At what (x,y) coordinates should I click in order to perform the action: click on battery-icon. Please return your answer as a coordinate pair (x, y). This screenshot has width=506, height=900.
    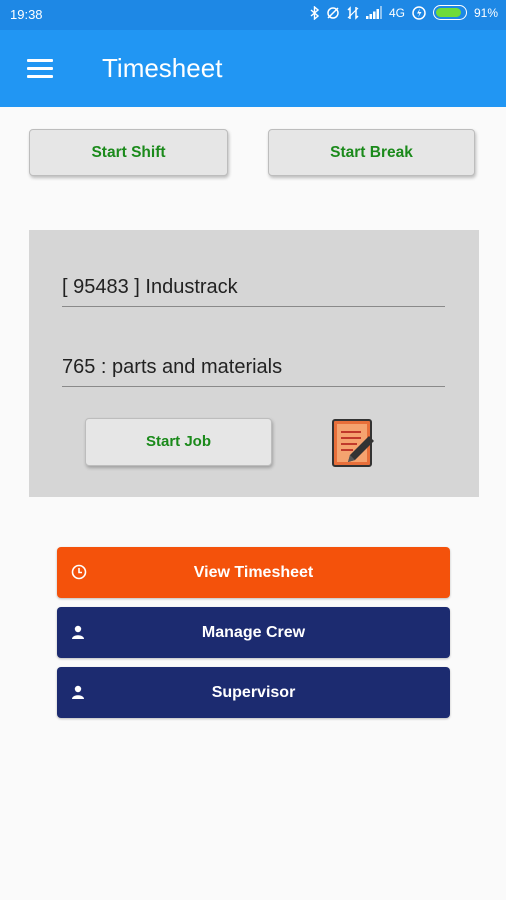
    Looking at the image, I should click on (449, 12).